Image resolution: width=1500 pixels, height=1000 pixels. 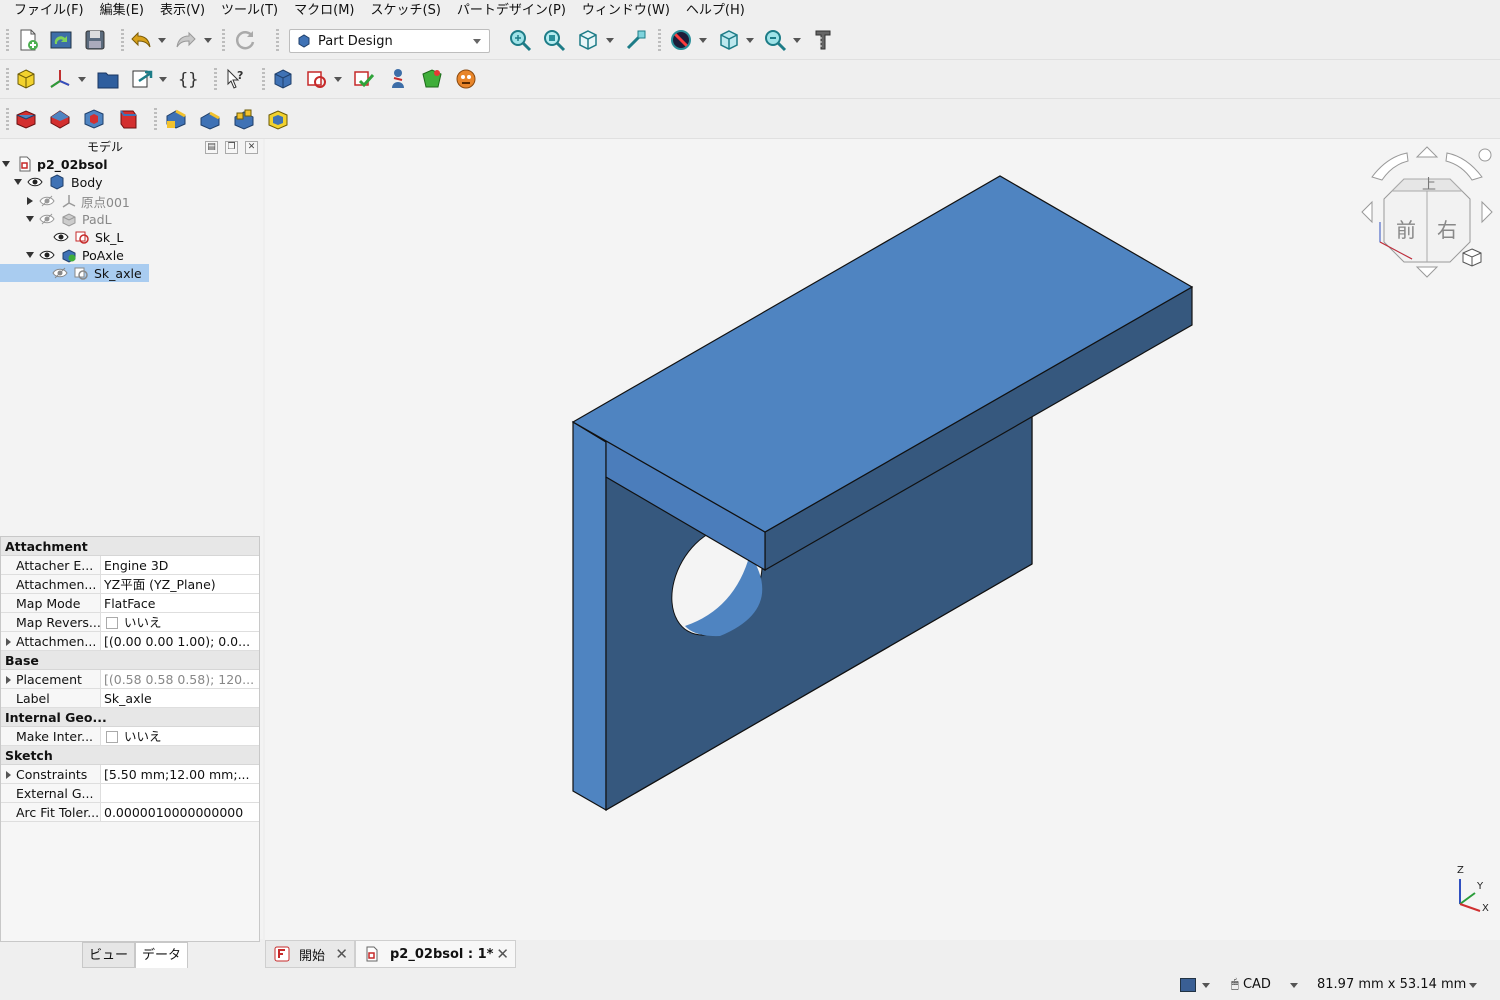 I want to click on tree-item-pad: PadL, so click(x=69, y=219).